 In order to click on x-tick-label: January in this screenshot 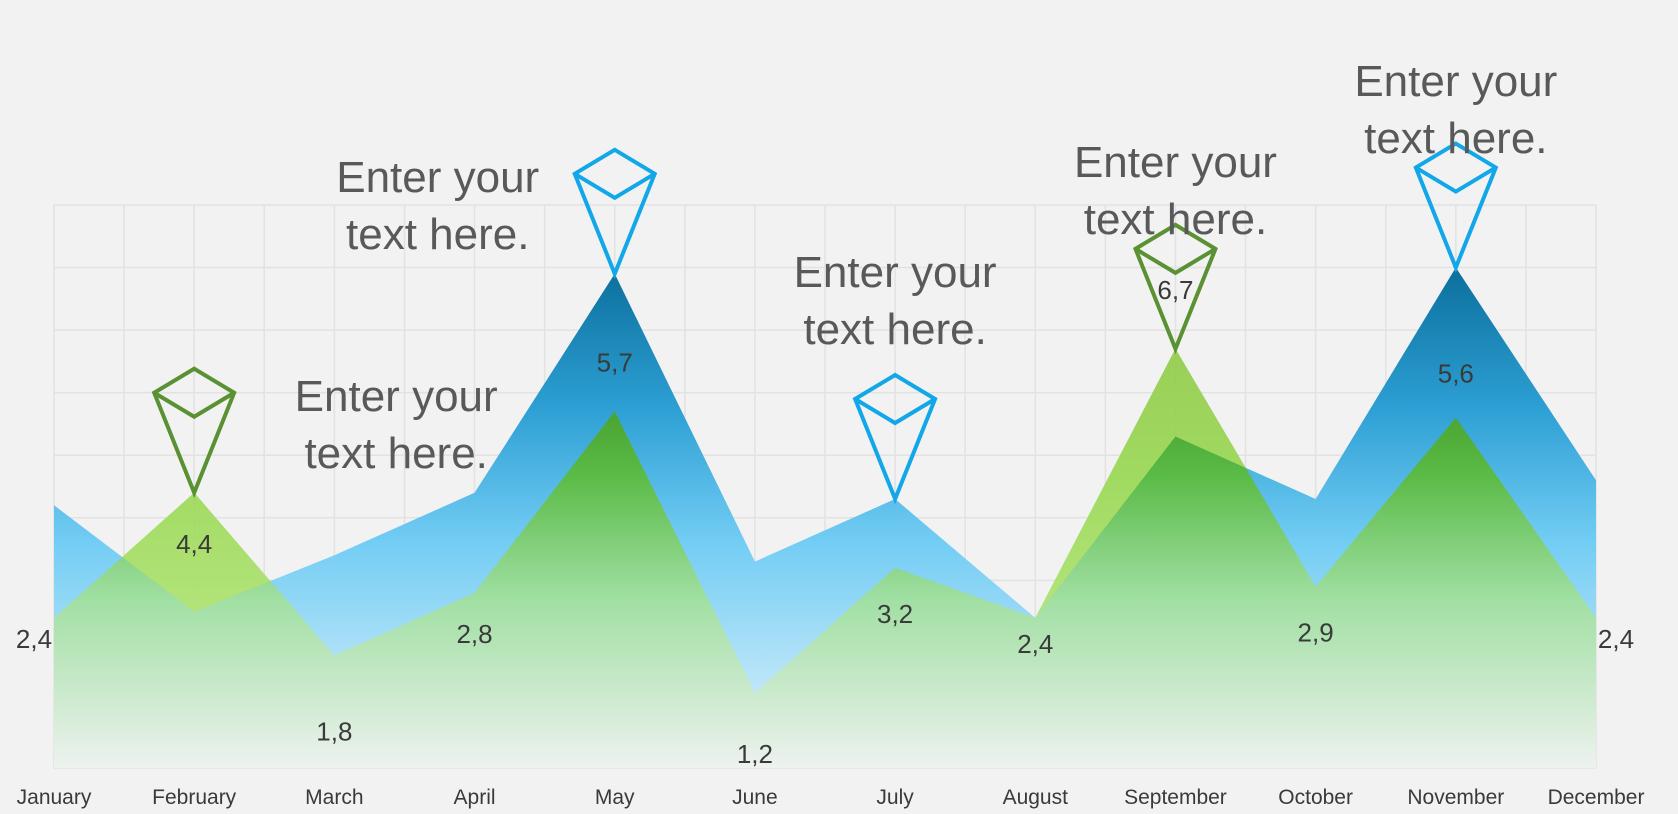, I will do `click(54, 797)`.